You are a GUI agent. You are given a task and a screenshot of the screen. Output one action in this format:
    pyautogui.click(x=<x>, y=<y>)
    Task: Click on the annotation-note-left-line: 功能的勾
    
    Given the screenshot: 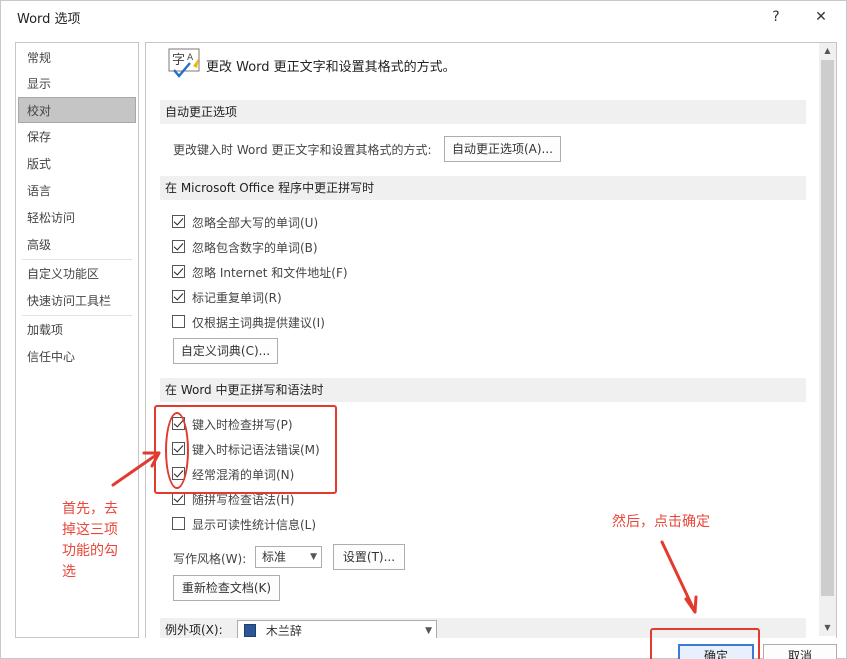 What is the action you would take?
    pyautogui.click(x=90, y=551)
    